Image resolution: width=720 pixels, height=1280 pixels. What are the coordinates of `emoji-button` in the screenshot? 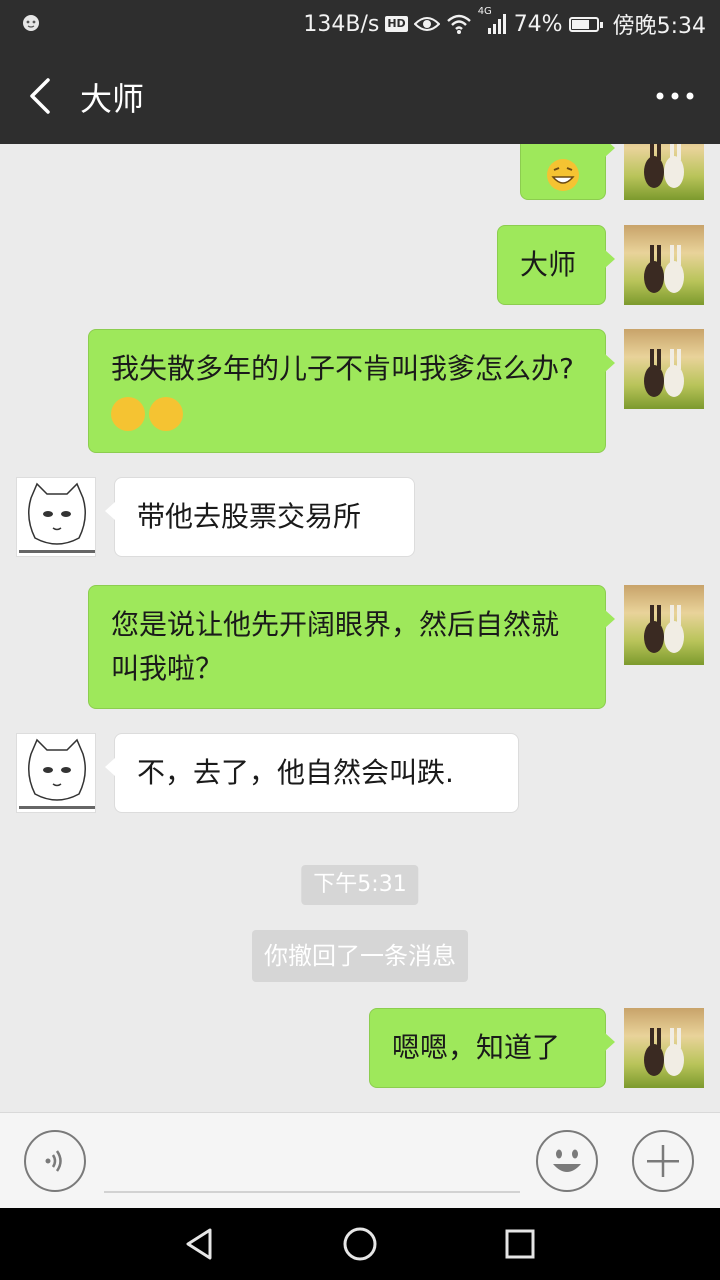 It's located at (567, 1161).